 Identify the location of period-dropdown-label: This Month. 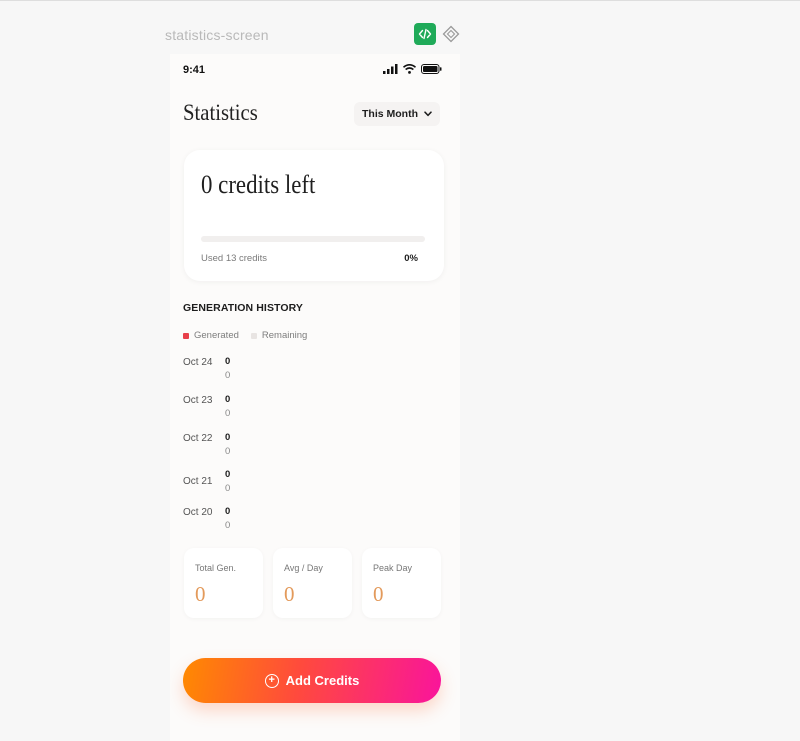
(390, 114).